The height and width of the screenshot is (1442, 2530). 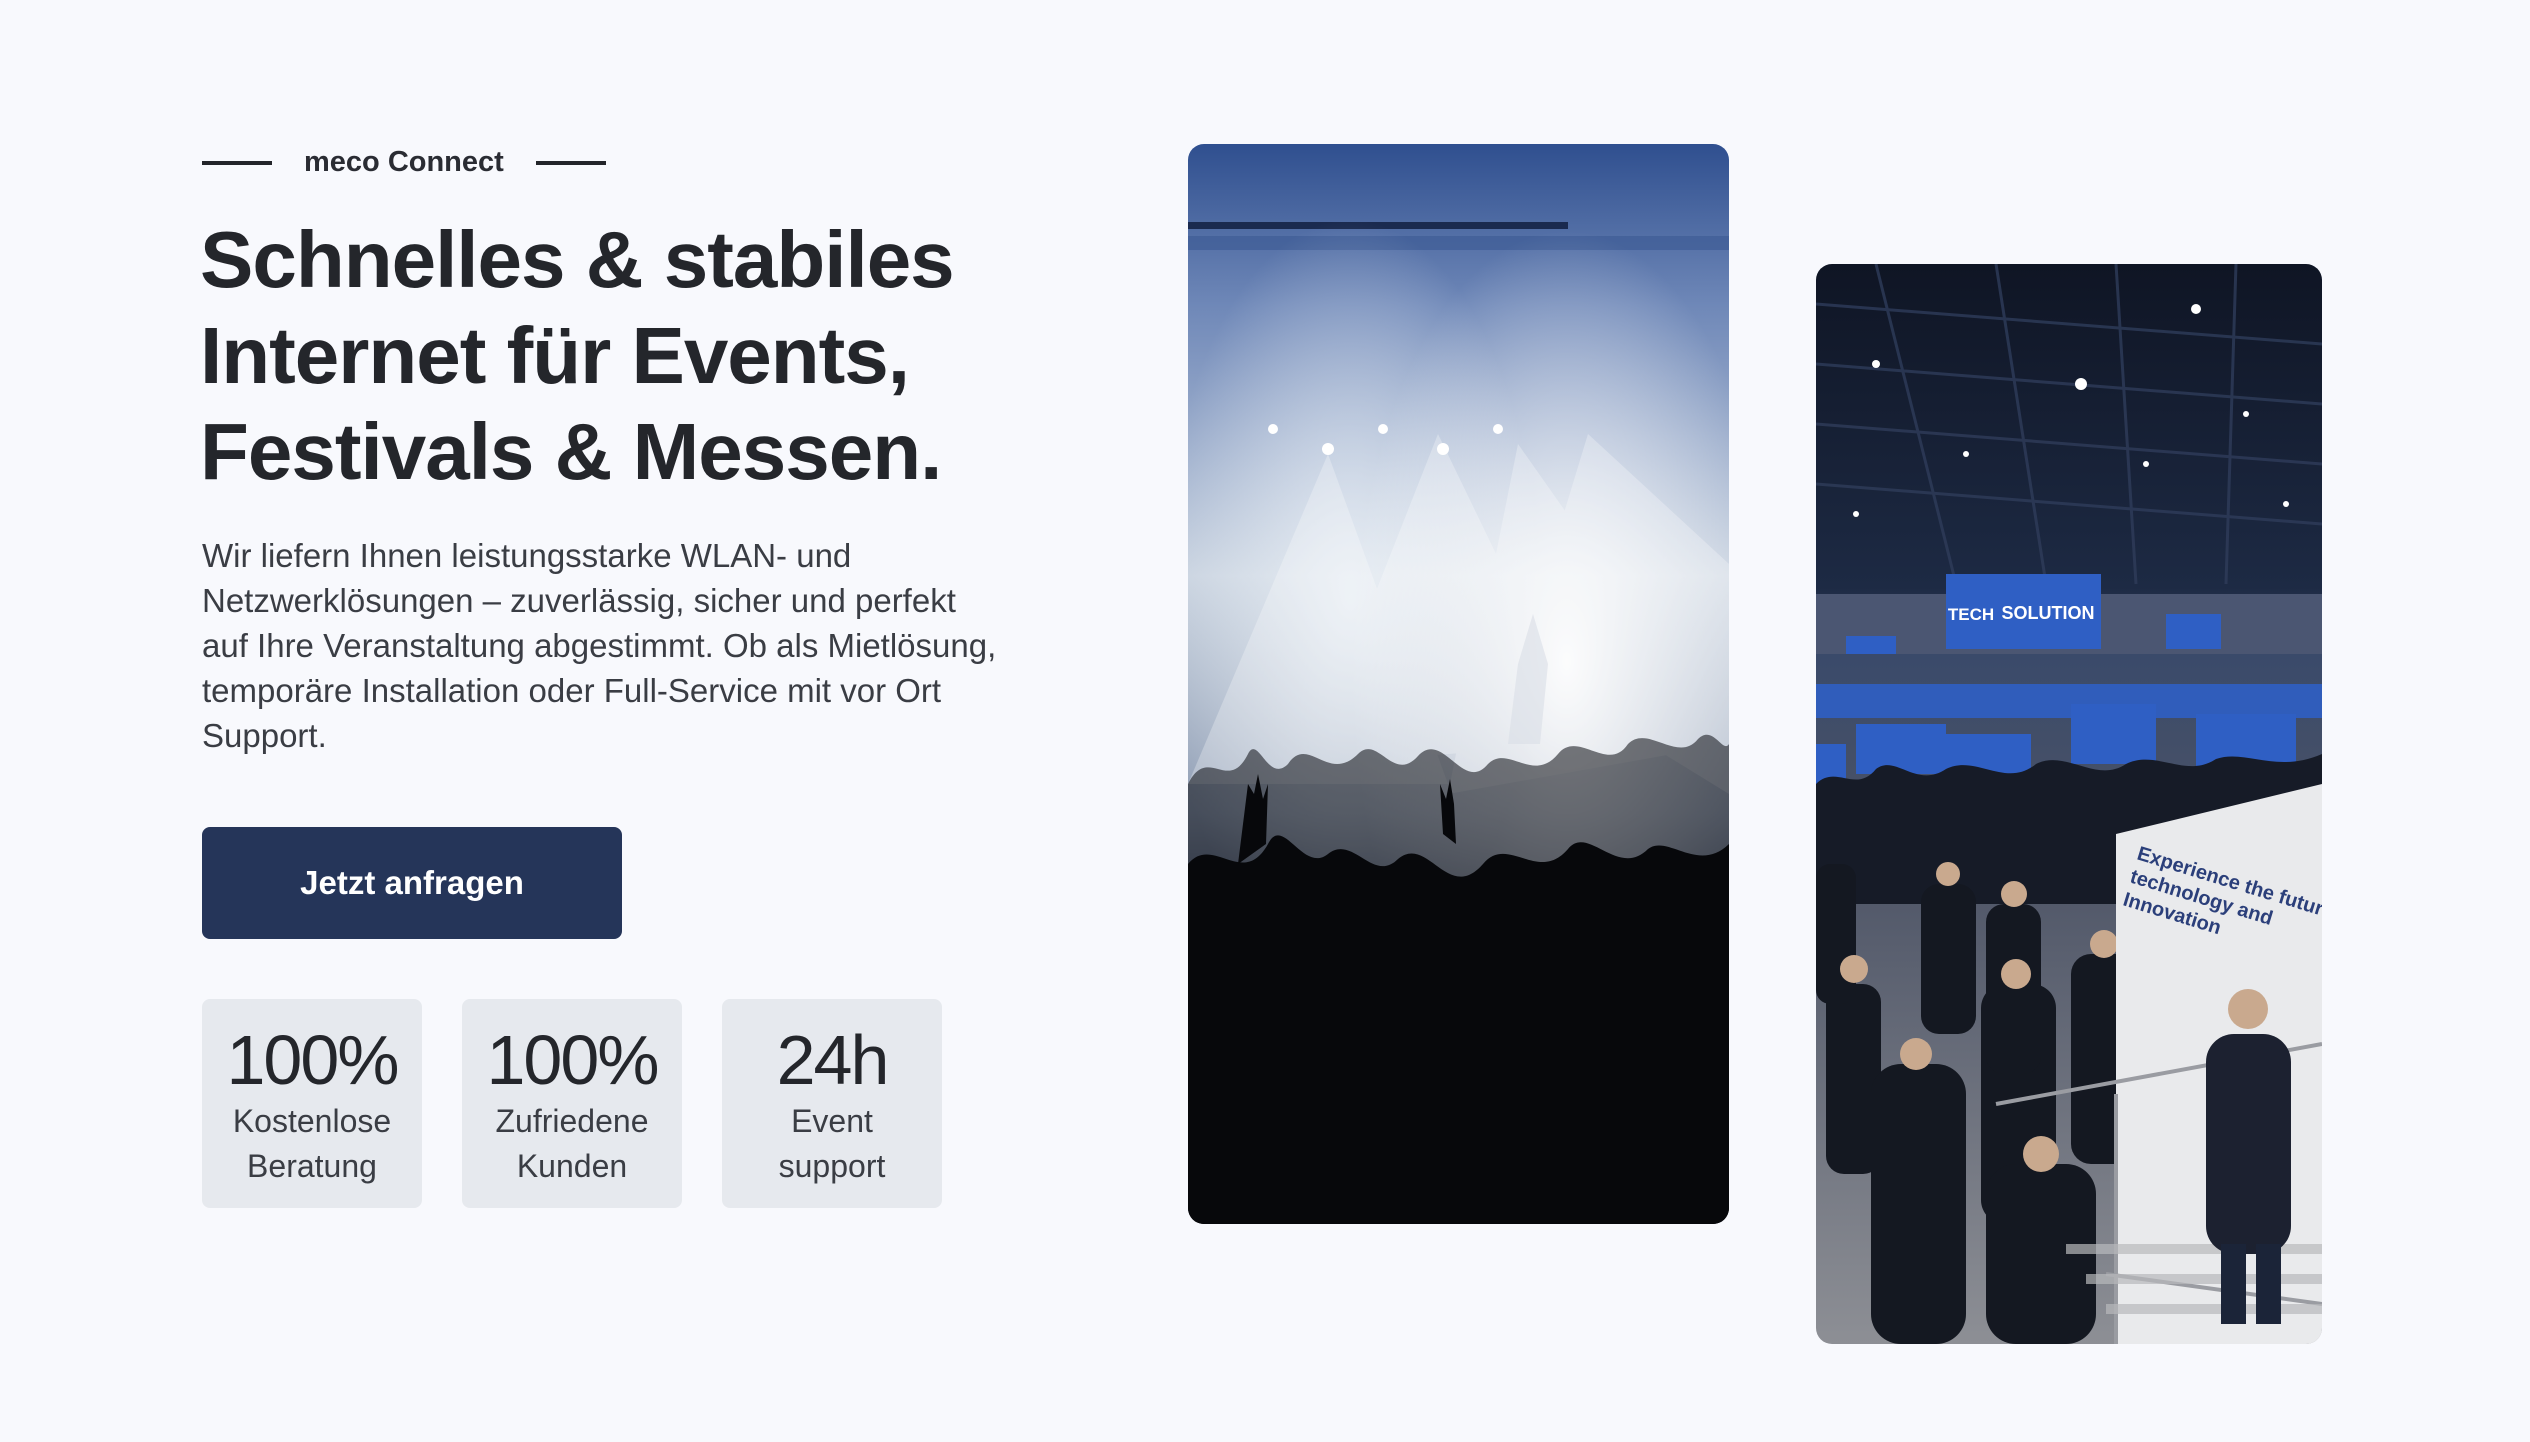 I want to click on stat-card-free-consultation: 100% Kostenlose Beratung, so click(x=312, y=1103).